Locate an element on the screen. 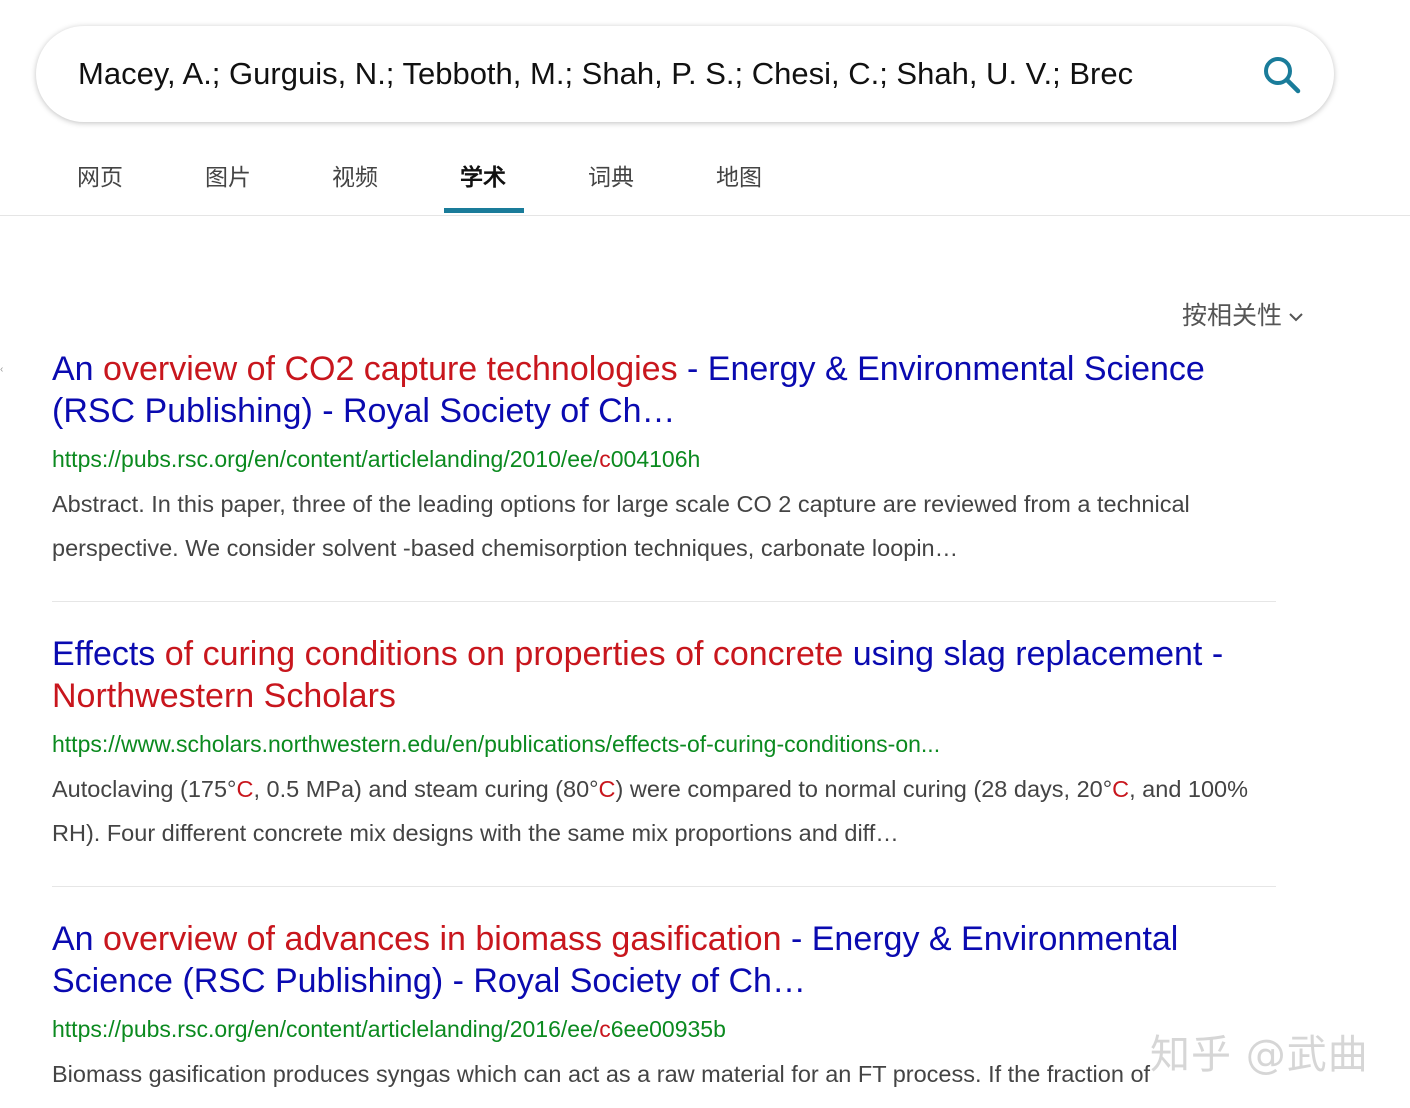  text-run: using slag replacement - is located at coordinates (1033, 654).